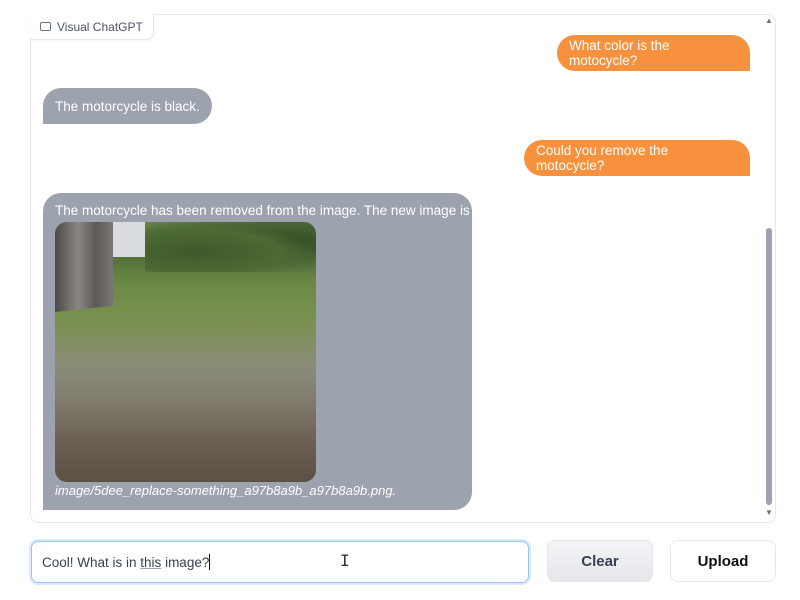 This screenshot has width=800, height=600. Describe the element at coordinates (280, 562) in the screenshot. I see `message-input: Cool! What is in this image?` at that location.